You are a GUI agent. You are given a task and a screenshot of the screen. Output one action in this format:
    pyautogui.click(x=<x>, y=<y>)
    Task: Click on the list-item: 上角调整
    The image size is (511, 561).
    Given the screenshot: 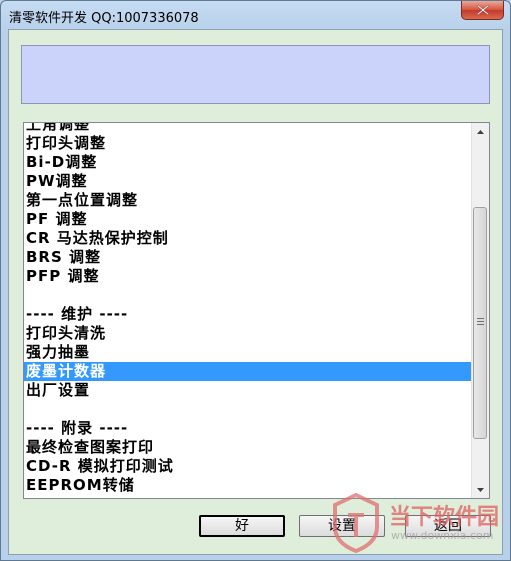 What is the action you would take?
    pyautogui.click(x=248, y=128)
    